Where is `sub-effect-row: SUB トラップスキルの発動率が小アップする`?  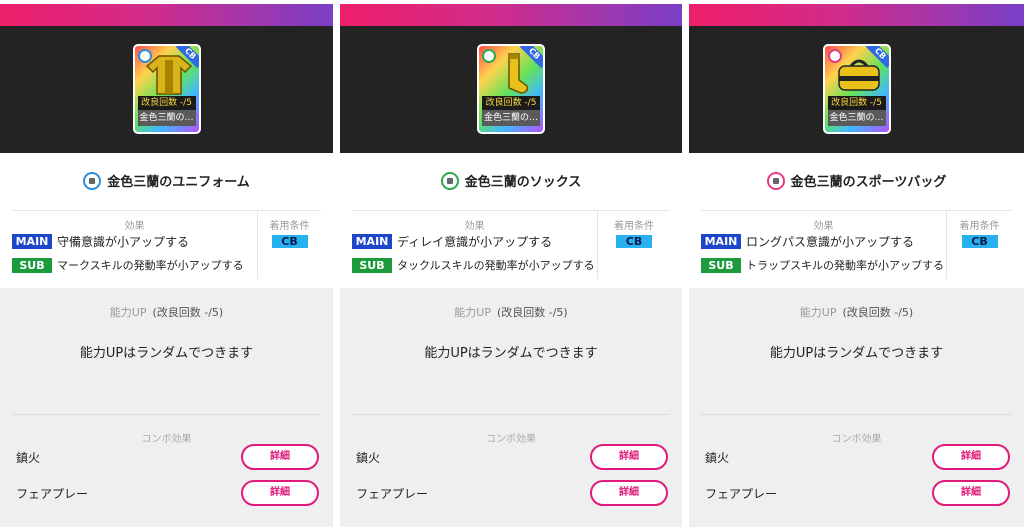
sub-effect-row: SUB トラップスキルの発動率が小アップする is located at coordinates (822, 265).